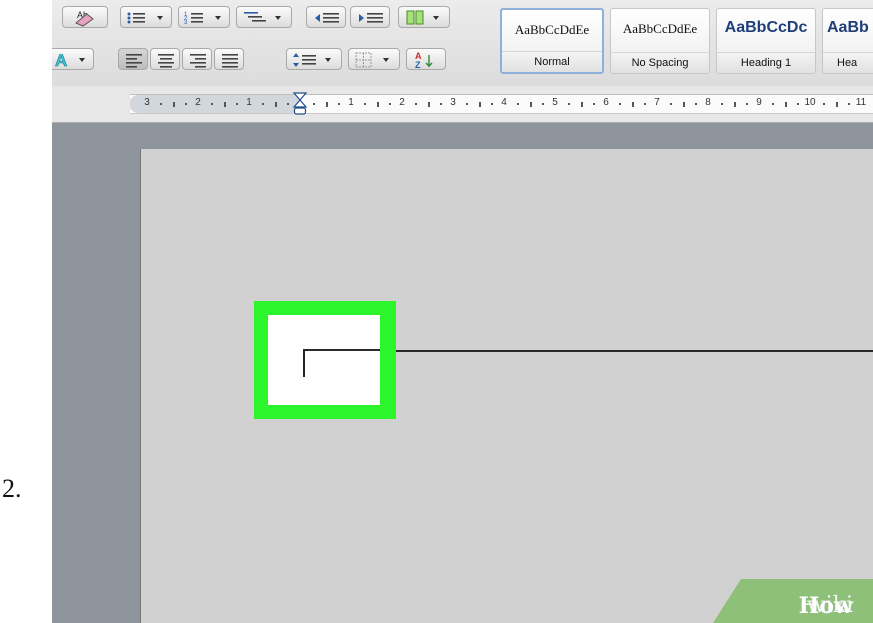  I want to click on multilevel-list-button, so click(264, 17).